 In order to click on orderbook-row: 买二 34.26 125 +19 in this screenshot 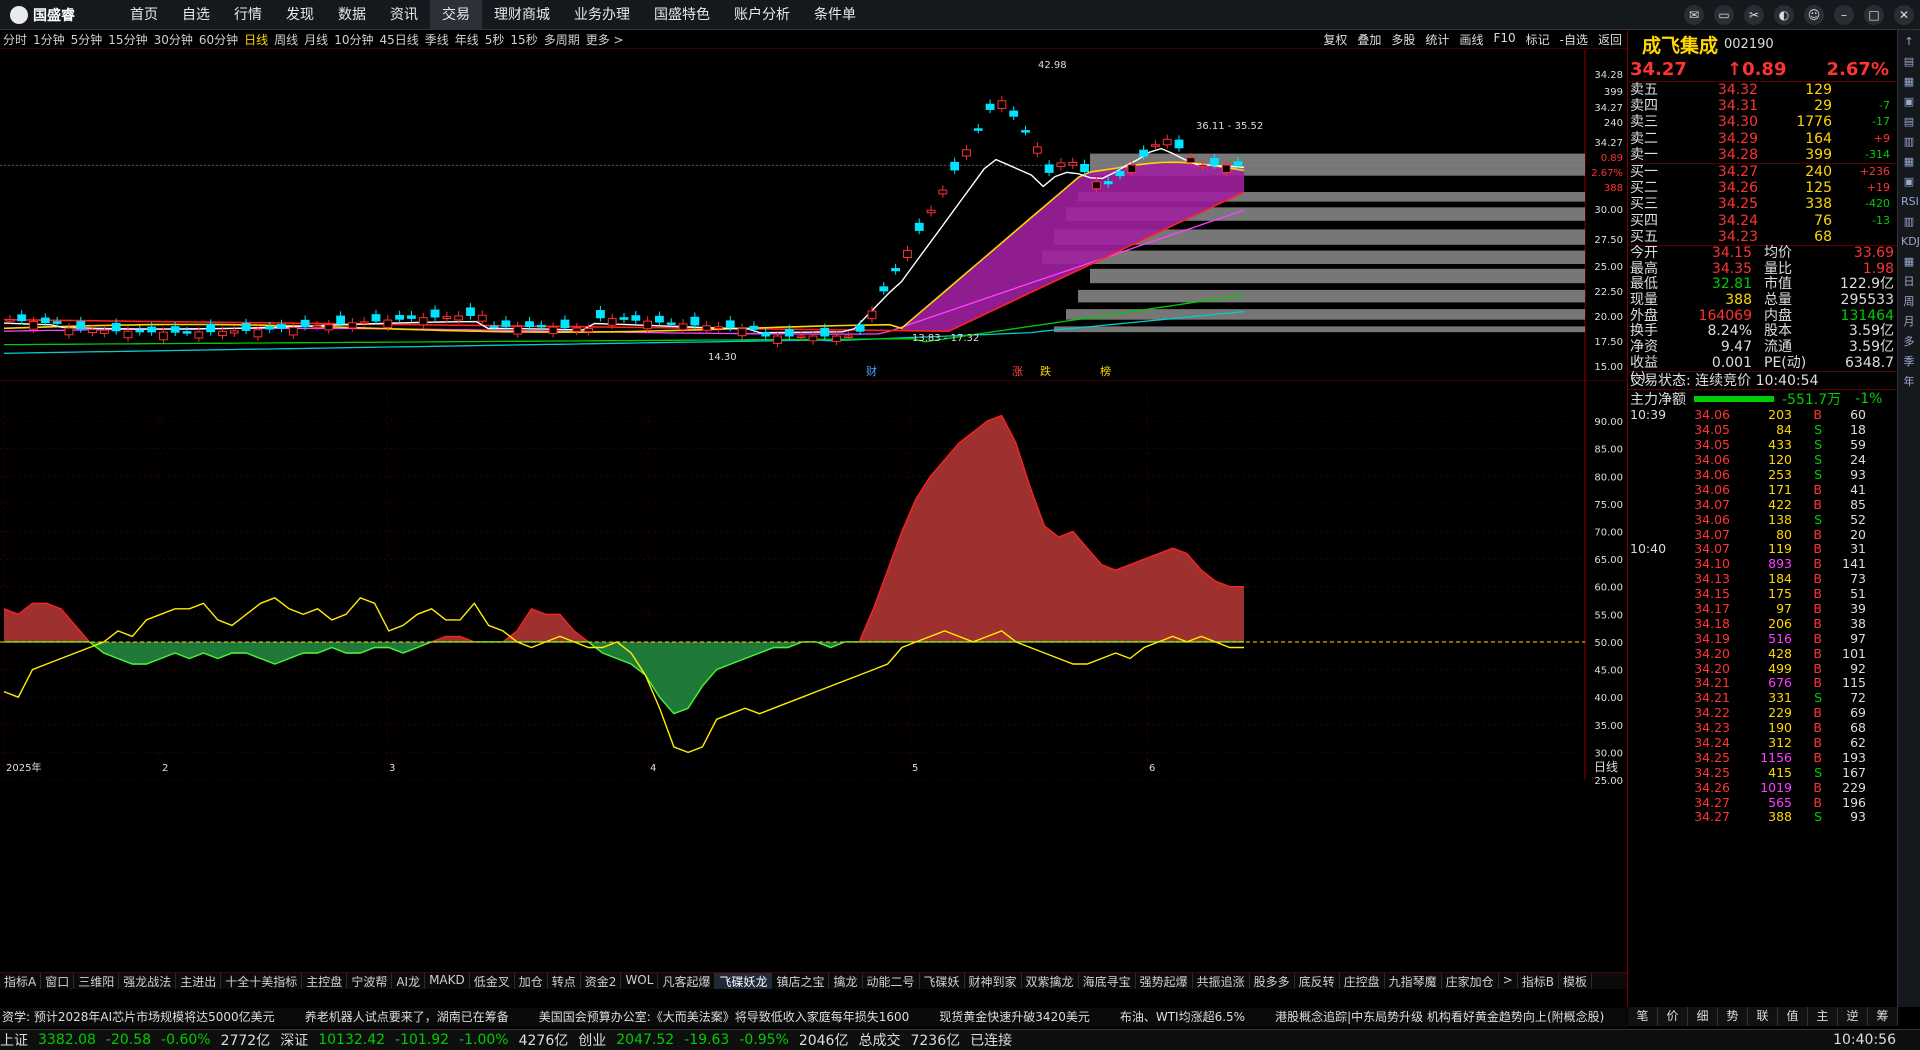, I will do `click(1762, 188)`.